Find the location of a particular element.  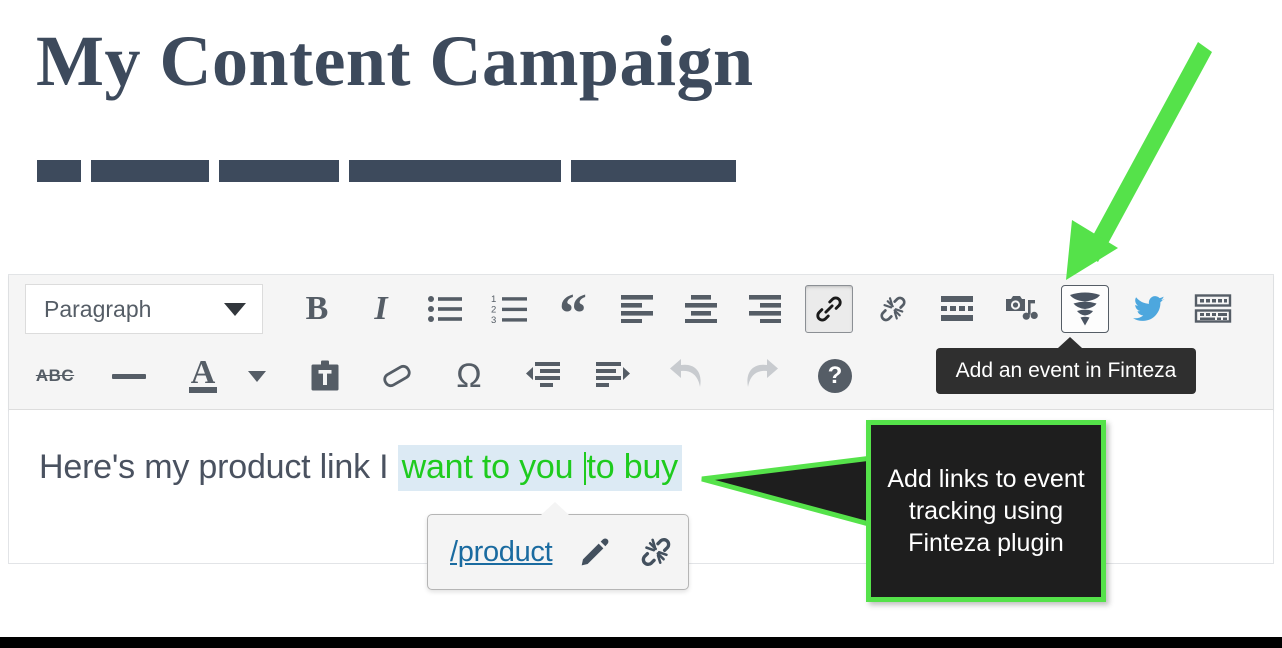

undo-button is located at coordinates (687, 376).